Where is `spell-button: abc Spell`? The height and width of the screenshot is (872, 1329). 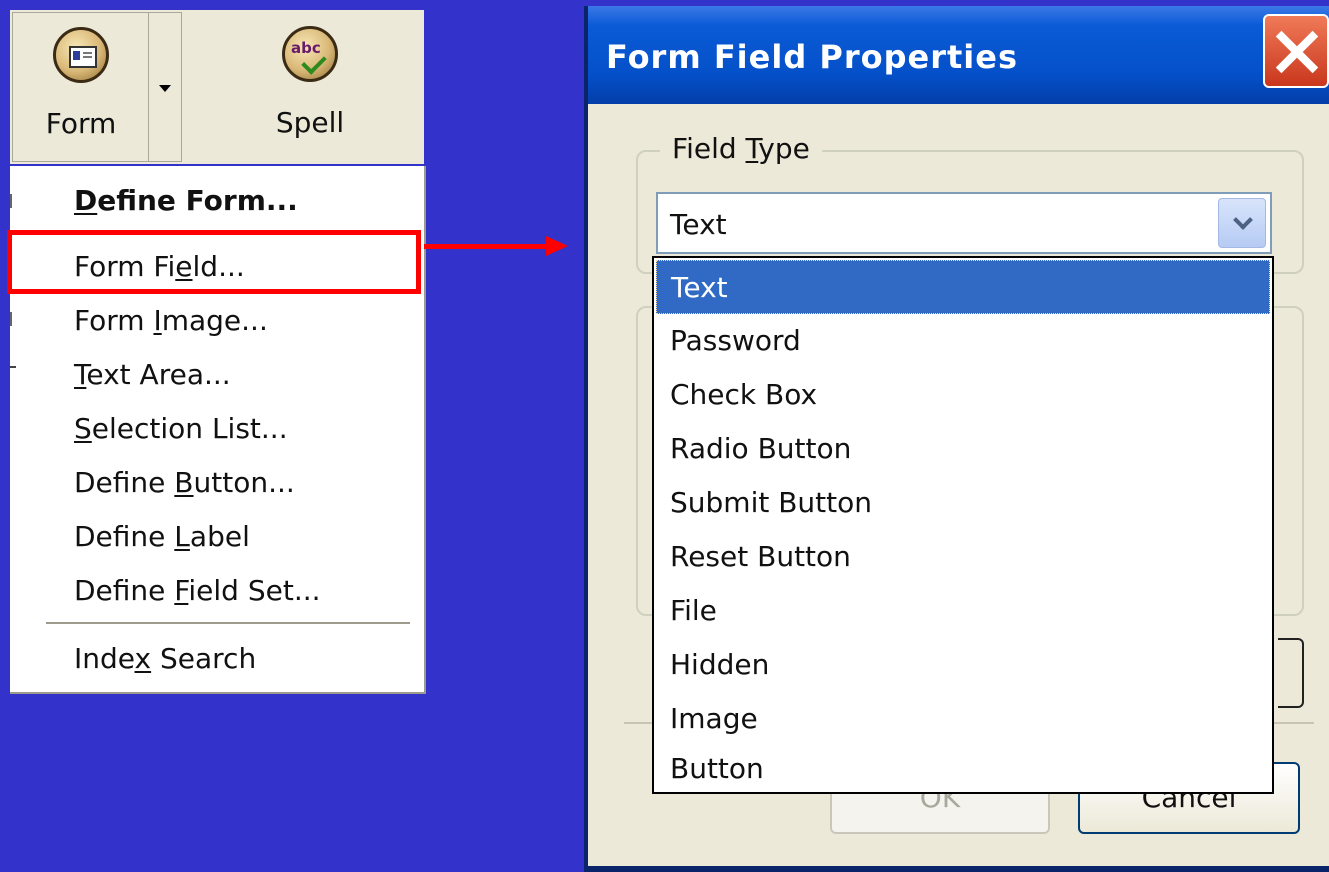
spell-button: abc Spell is located at coordinates (310, 86).